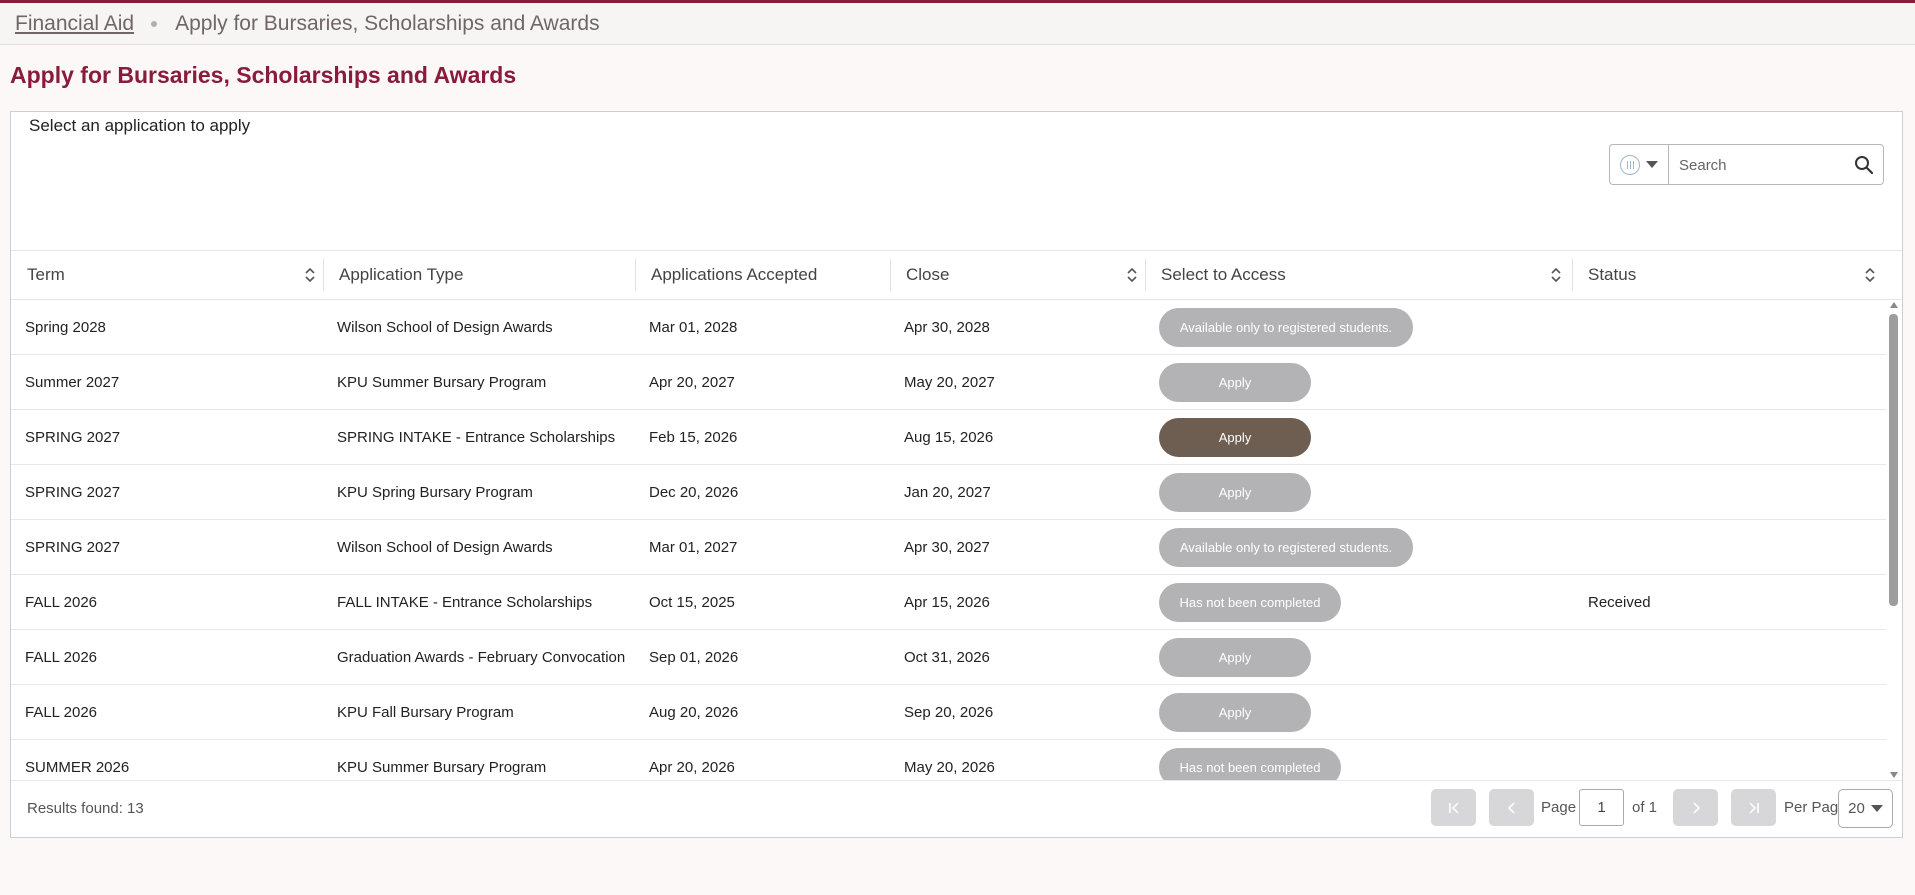  What do you see at coordinates (445, 327) in the screenshot?
I see `application-type-cell: Wilson School of Design Awards` at bounding box center [445, 327].